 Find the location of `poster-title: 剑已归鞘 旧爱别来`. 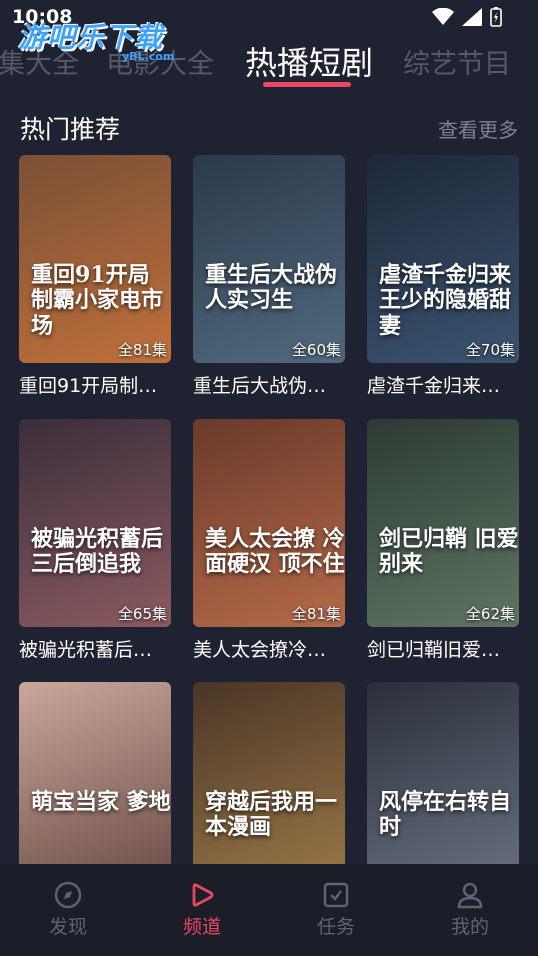

poster-title: 剑已归鞘 旧爱别来 is located at coordinates (449, 552).